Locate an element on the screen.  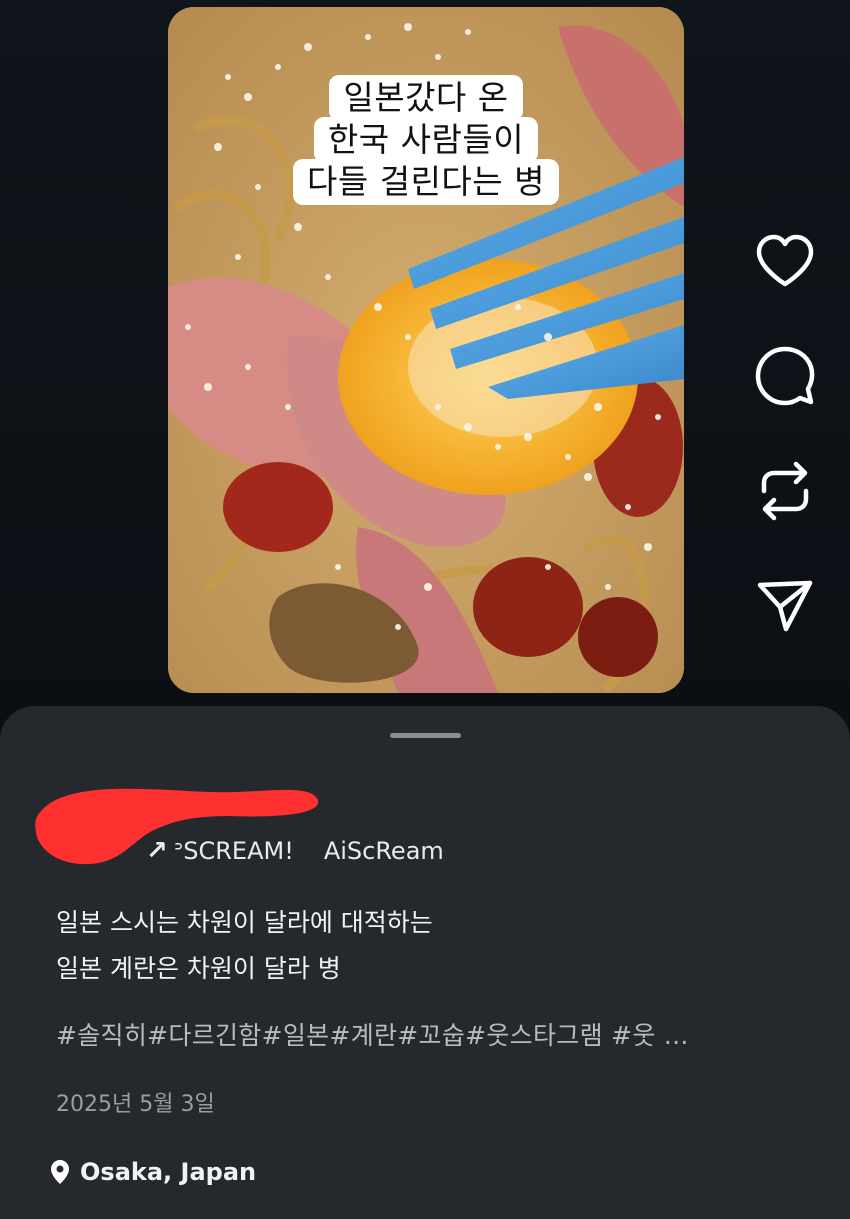
share-button is located at coordinates (785, 606).